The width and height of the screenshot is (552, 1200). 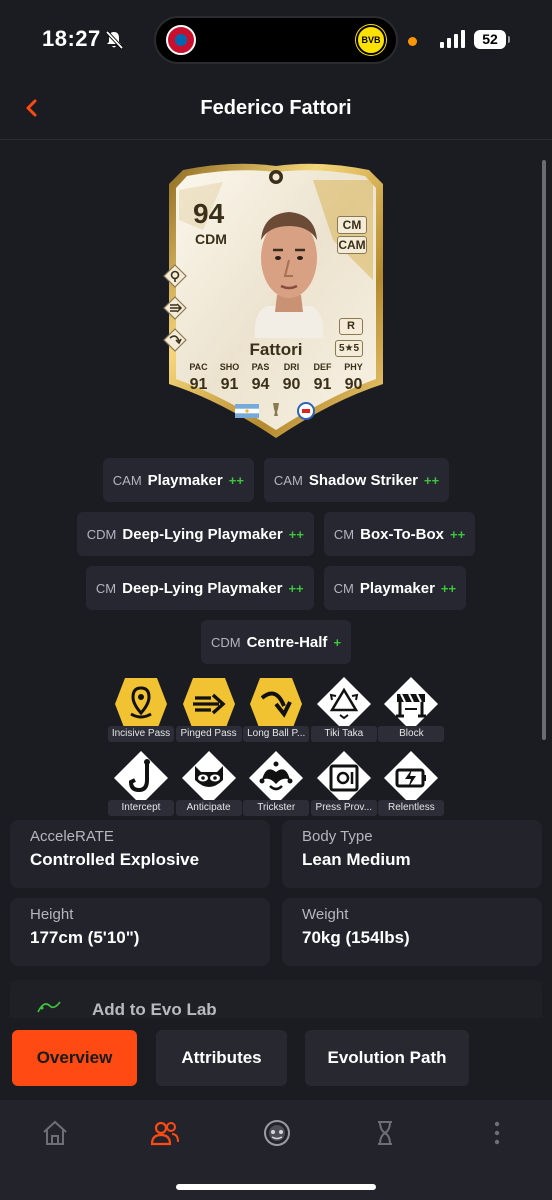 I want to click on weight-value: 70kg (154lbs), so click(x=356, y=937).